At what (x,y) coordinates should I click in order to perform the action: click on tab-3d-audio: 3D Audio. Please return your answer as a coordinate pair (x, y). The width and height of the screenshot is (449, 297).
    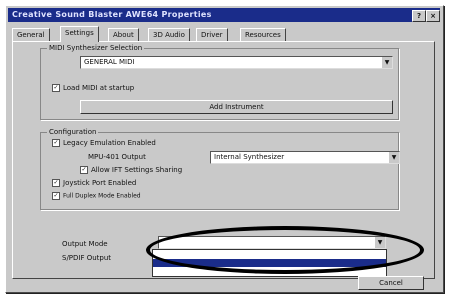
    Looking at the image, I should click on (169, 34).